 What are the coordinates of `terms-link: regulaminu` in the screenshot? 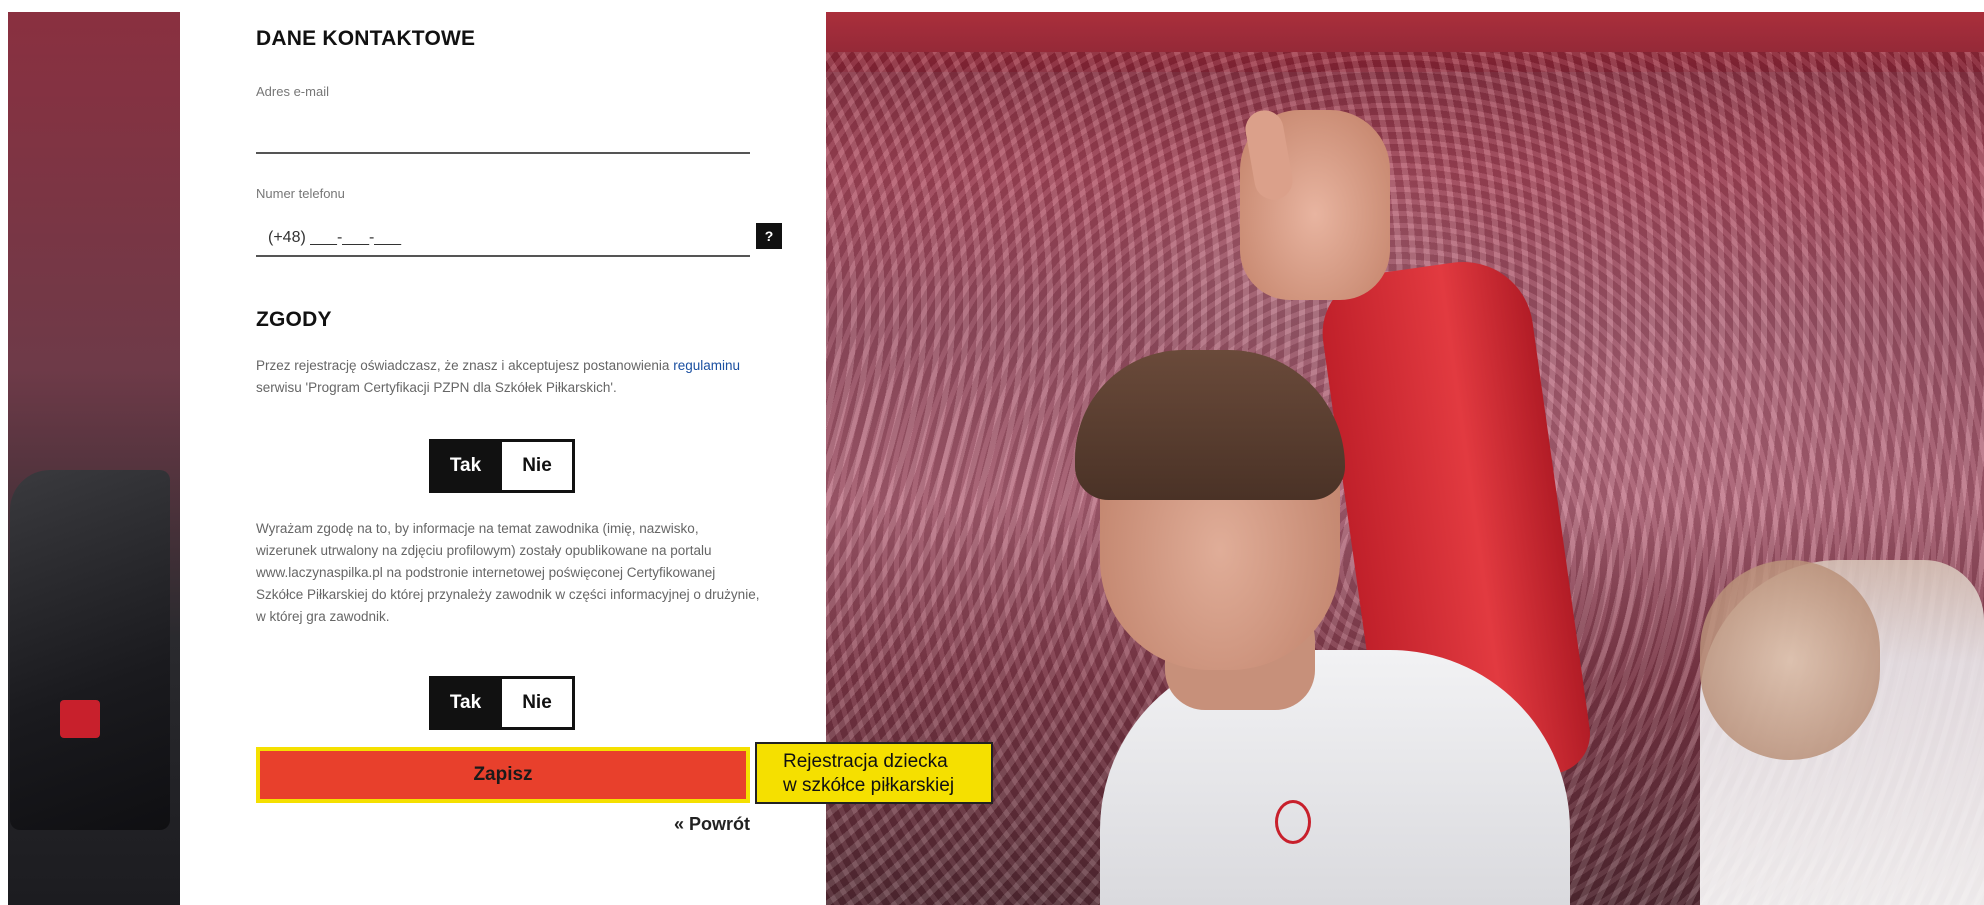 It's located at (706, 365).